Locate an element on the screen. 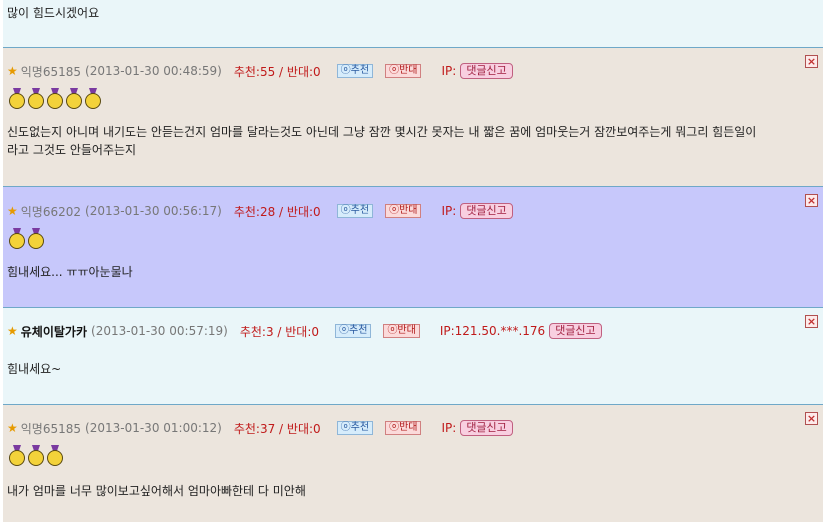 This screenshot has width=825, height=522. comment-text: 힘내세요~ is located at coordinates (34, 369).